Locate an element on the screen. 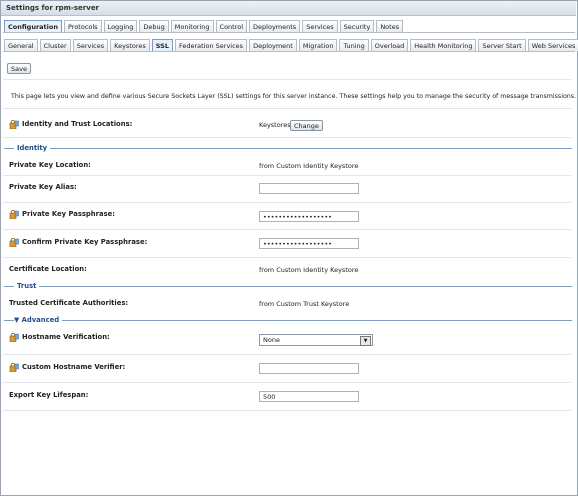 This screenshot has width=578, height=496. identity-trust-label: Identity and Trust Locations: is located at coordinates (77, 124).